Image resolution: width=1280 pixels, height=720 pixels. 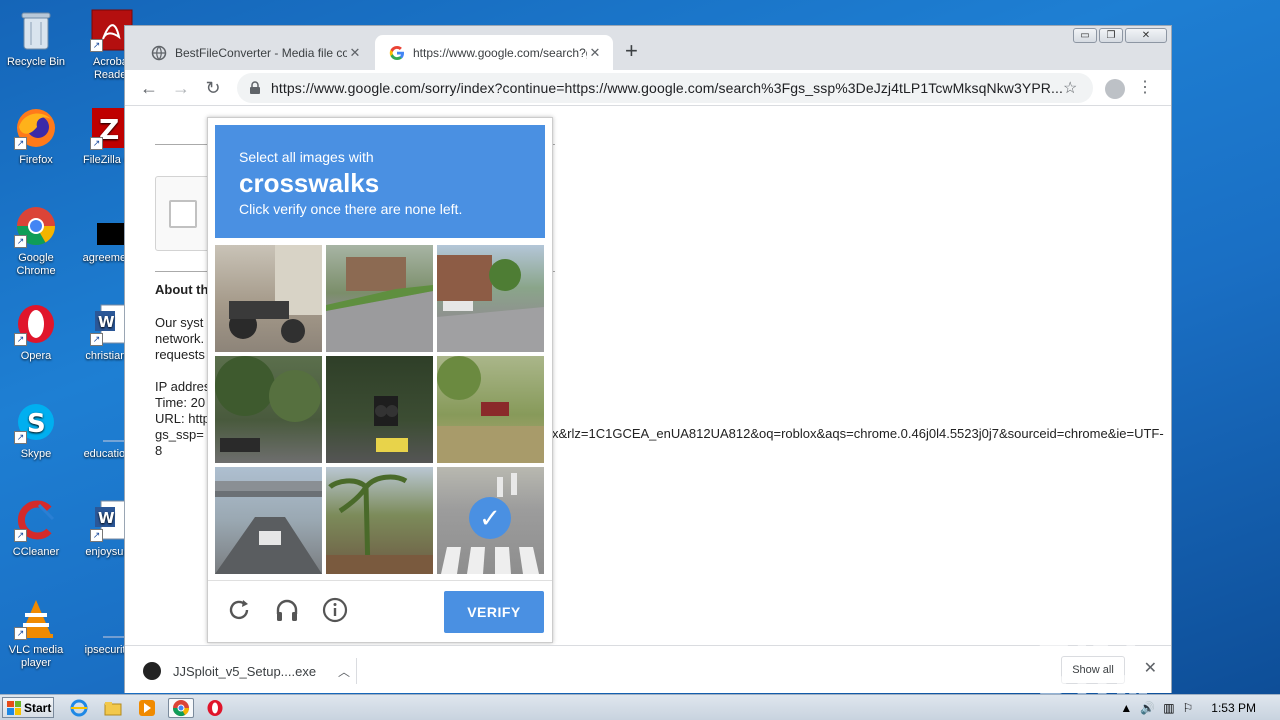 I want to click on ip-line: IP addres, so click(x=183, y=386).